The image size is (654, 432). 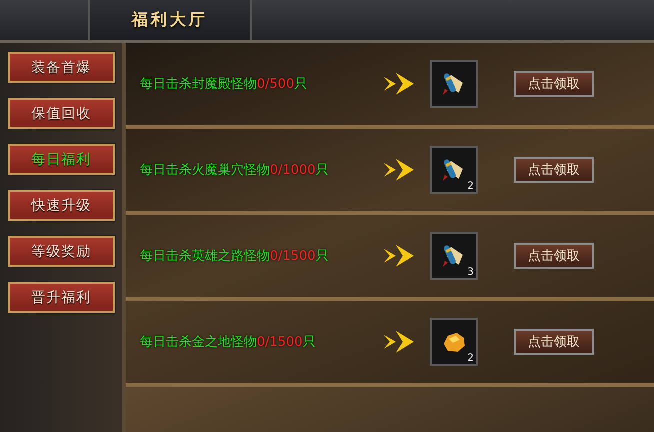 I want to click on task-description: 每日击杀英雄之路怪物0/1500只, so click(x=235, y=256).